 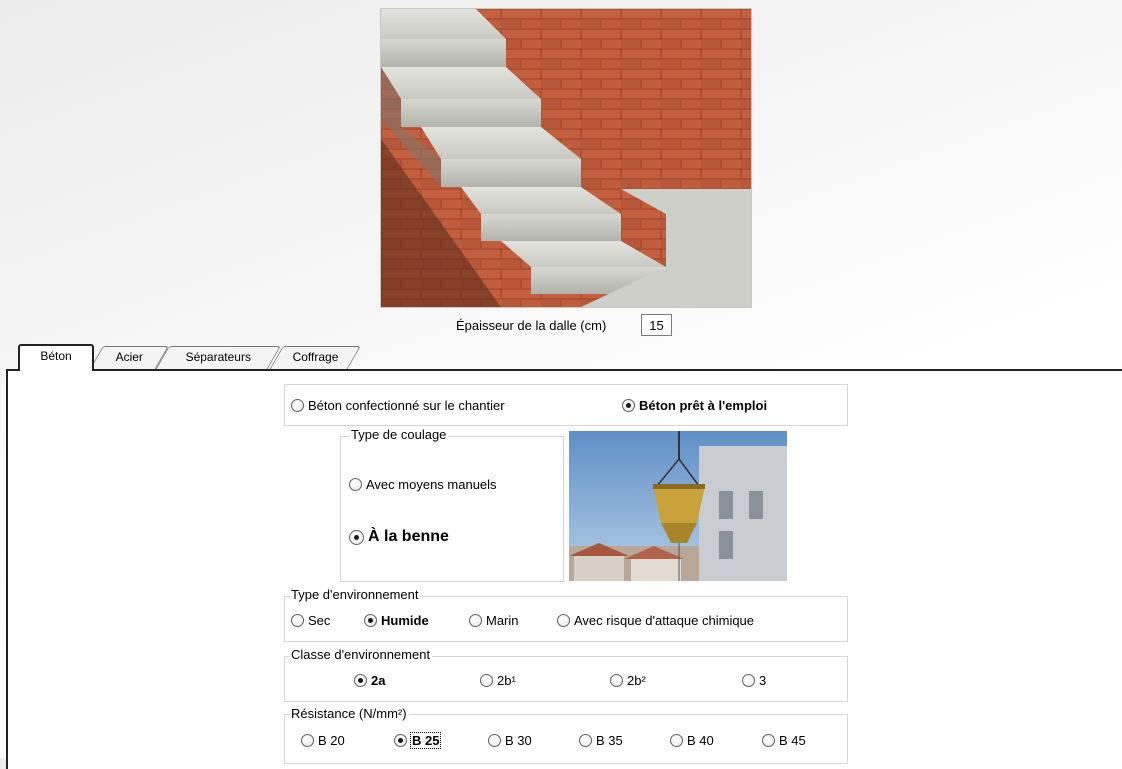 I want to click on pouring-type-legend: Type de coulage, so click(x=399, y=434).